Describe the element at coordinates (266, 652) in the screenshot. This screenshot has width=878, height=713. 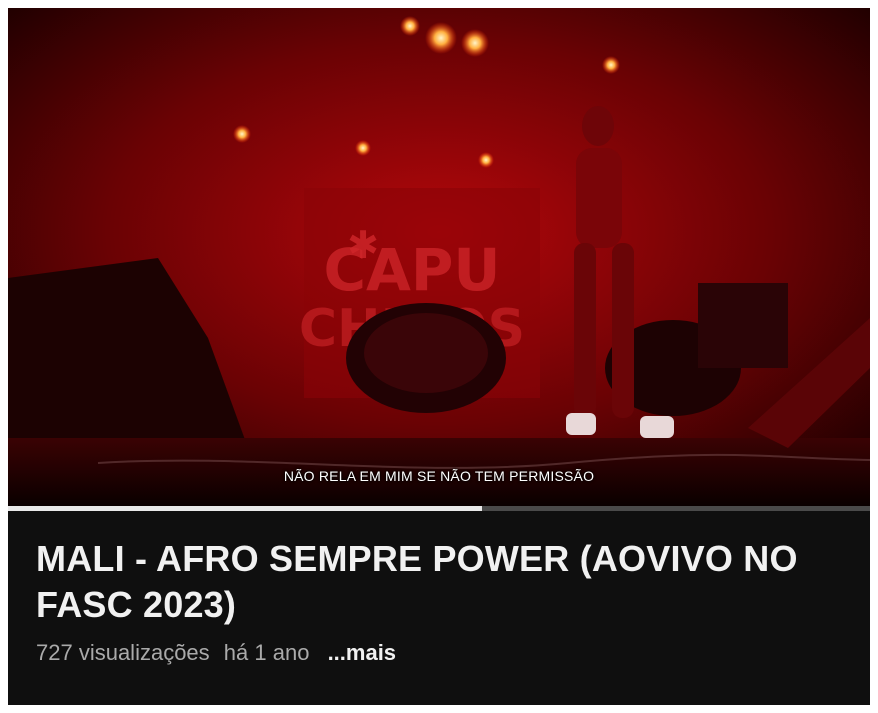
I see `upload-age: há 1 ano` at that location.